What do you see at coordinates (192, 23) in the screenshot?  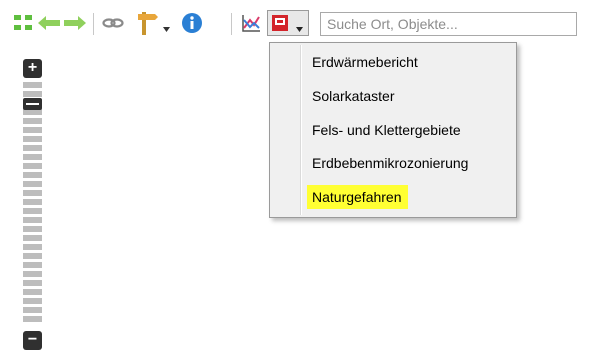 I see `info-icon` at bounding box center [192, 23].